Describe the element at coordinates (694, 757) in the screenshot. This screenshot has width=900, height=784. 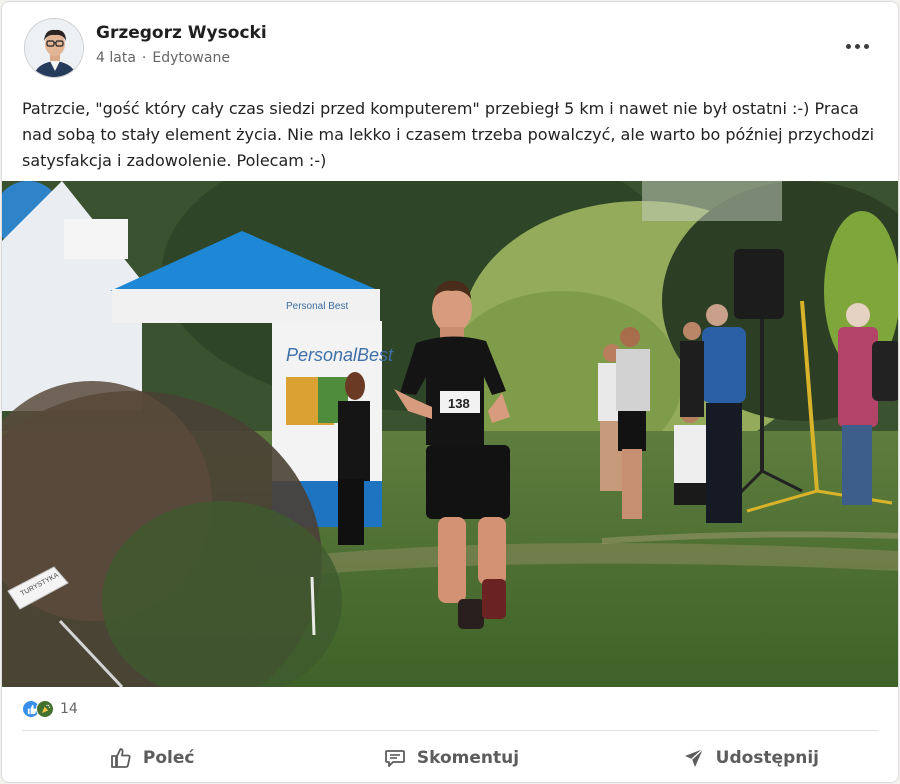
I see `send-icon` at that location.